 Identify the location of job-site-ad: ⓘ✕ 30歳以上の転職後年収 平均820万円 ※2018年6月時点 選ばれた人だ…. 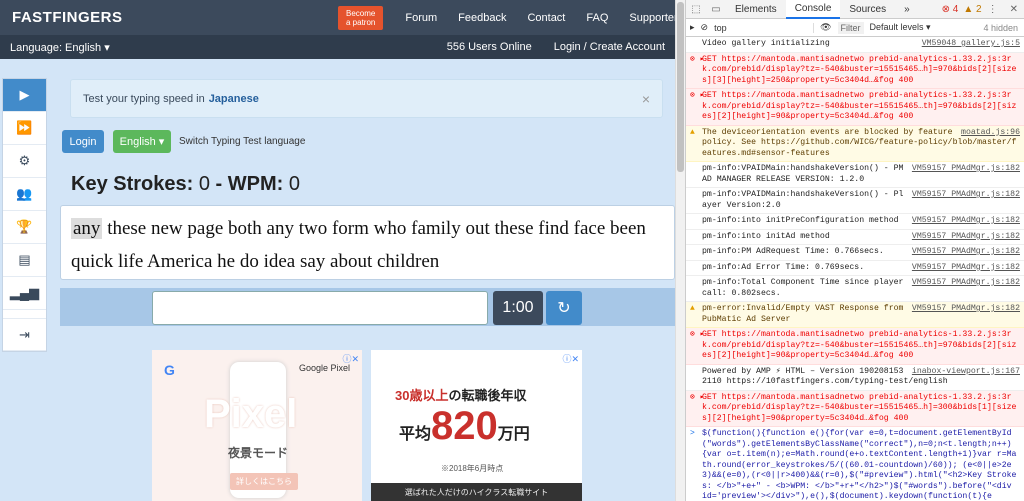
(476, 425).